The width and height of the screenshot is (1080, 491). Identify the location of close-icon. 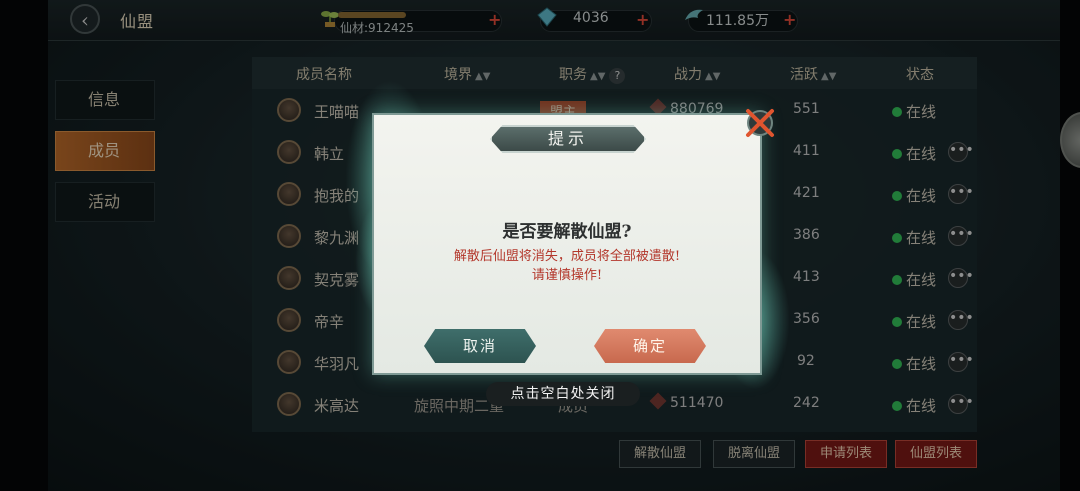
(760, 123).